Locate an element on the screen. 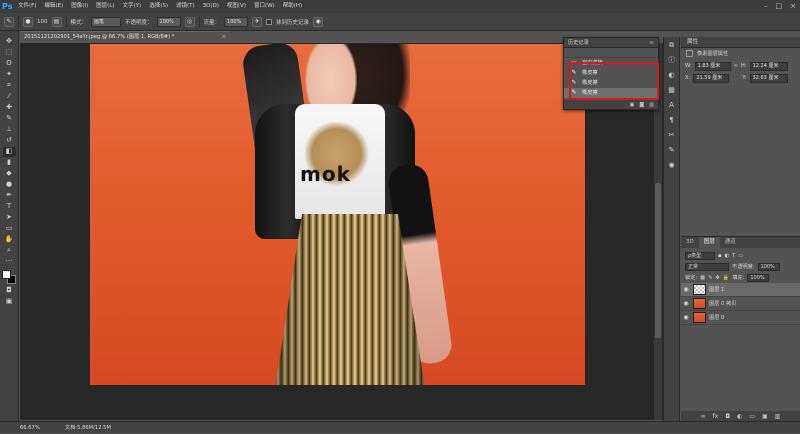 The image size is (800, 434). close-window-button: × is located at coordinates (793, 6).